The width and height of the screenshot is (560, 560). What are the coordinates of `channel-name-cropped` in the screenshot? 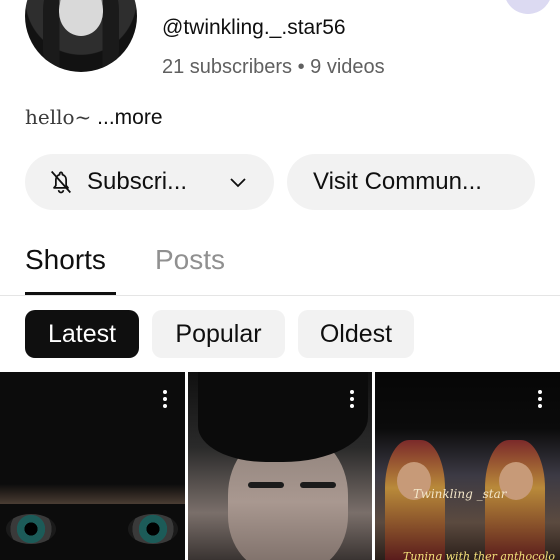 It's located at (340, 1).